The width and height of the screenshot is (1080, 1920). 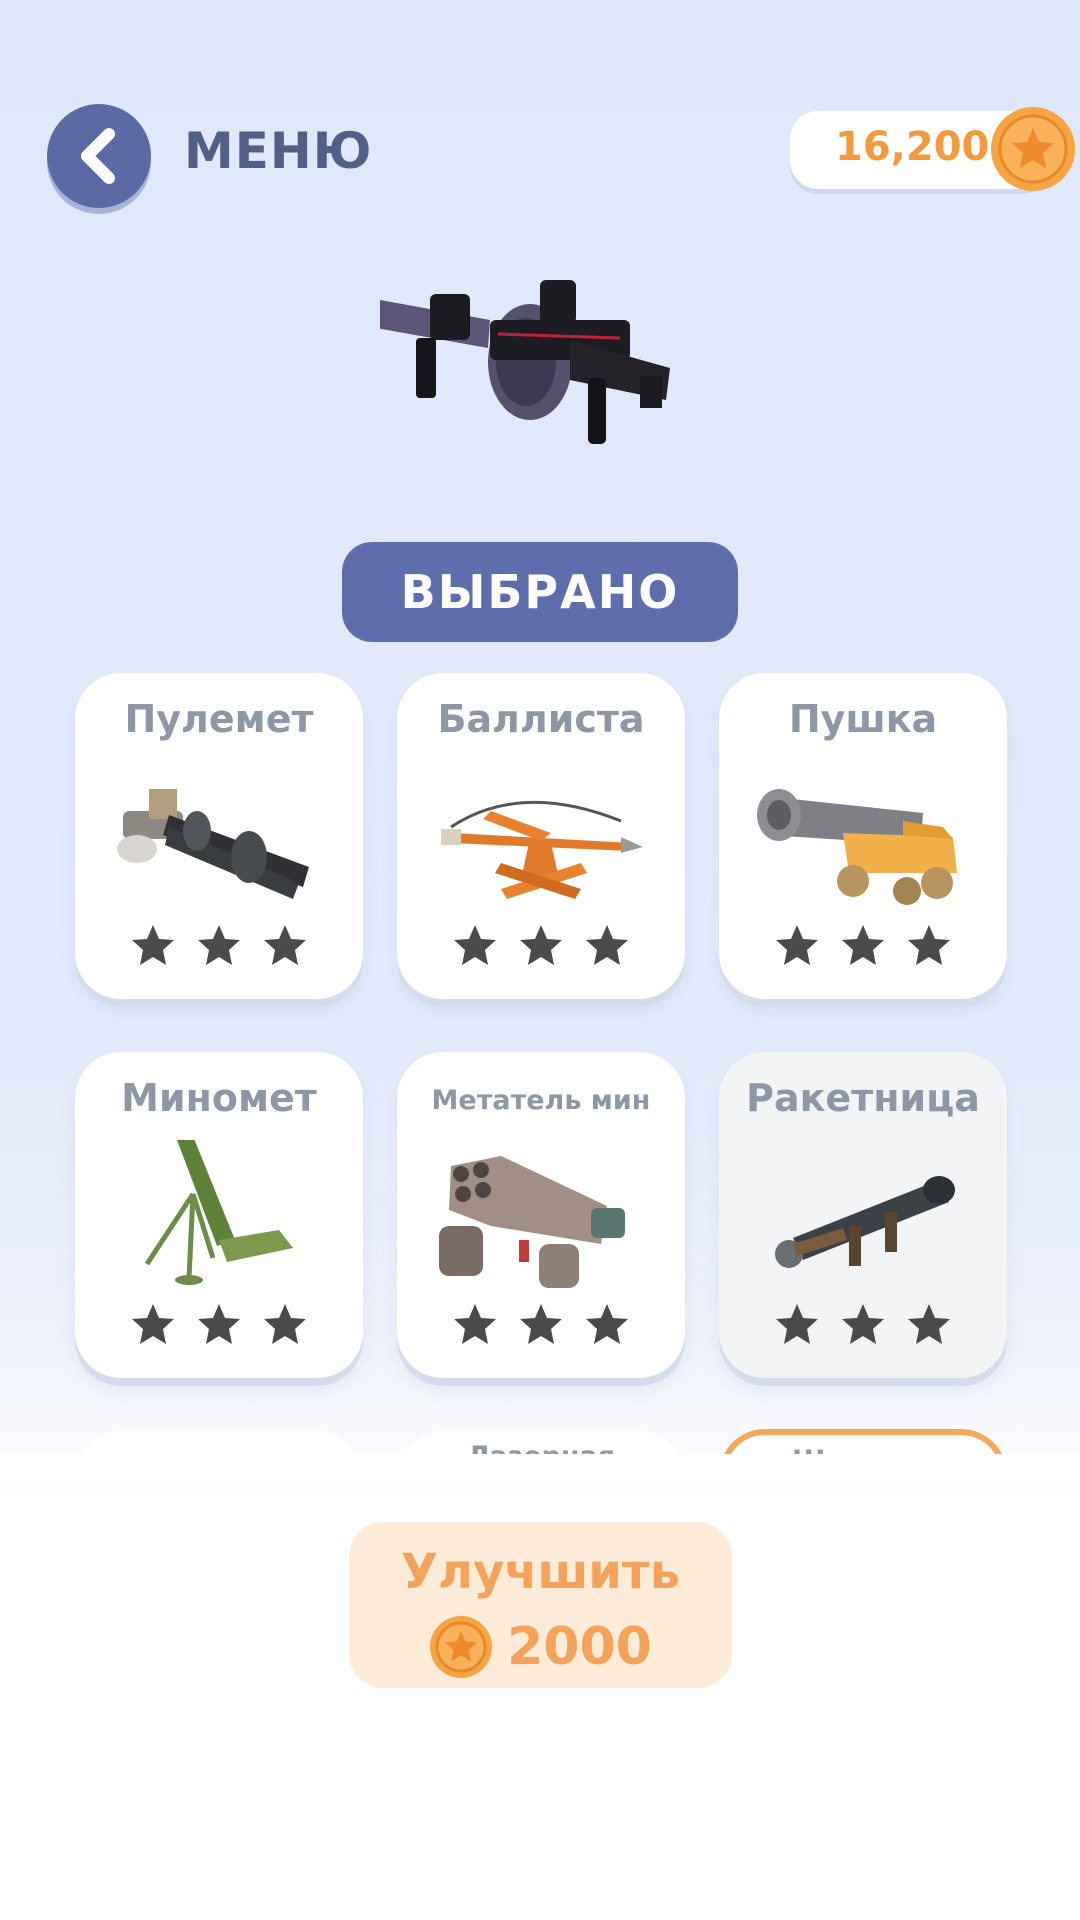 What do you see at coordinates (213, 844) in the screenshot?
I see `minigun-icon` at bounding box center [213, 844].